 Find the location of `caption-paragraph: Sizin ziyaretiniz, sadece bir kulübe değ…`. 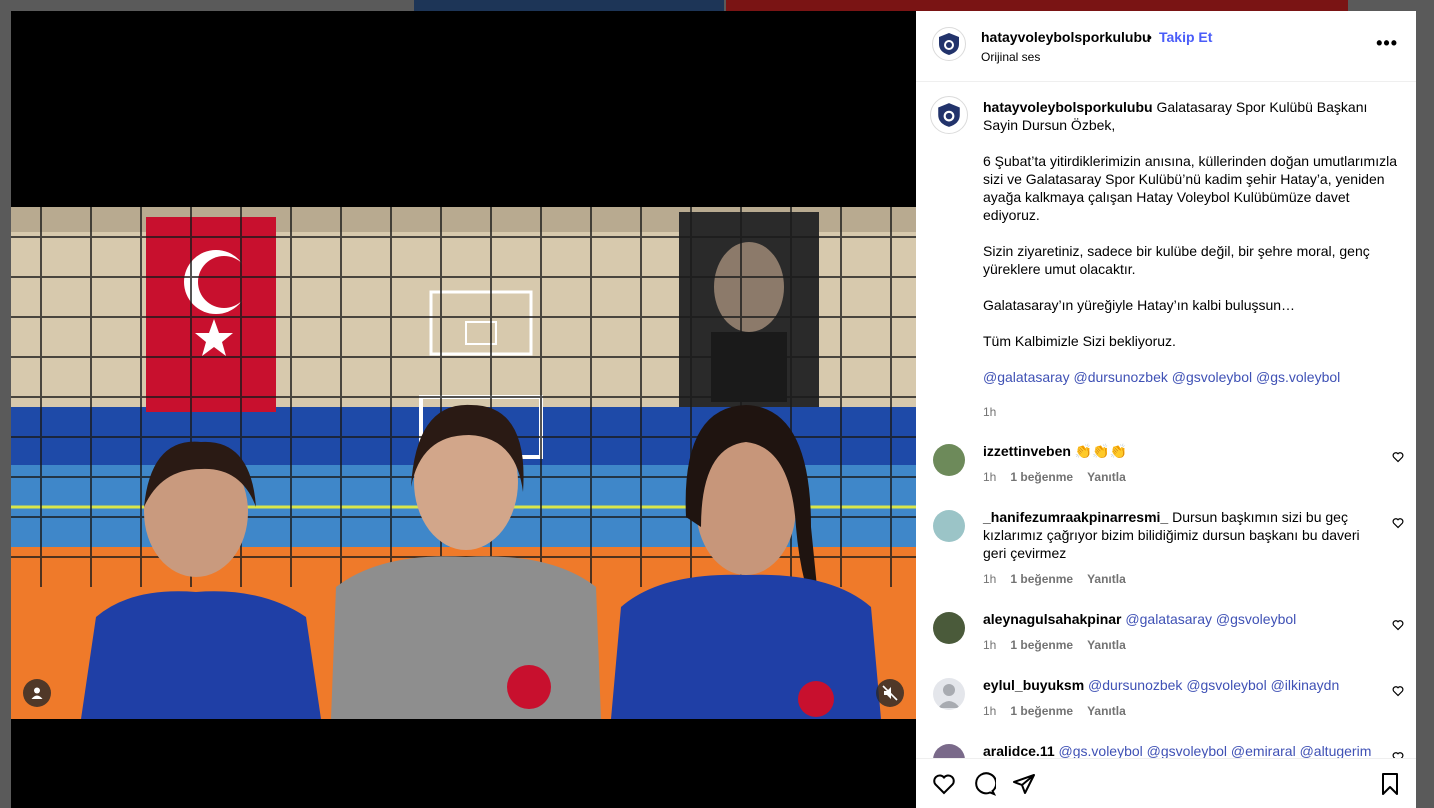

caption-paragraph: Sizin ziyaretiniz, sadece bir kulübe değ… is located at coordinates (1176, 260).